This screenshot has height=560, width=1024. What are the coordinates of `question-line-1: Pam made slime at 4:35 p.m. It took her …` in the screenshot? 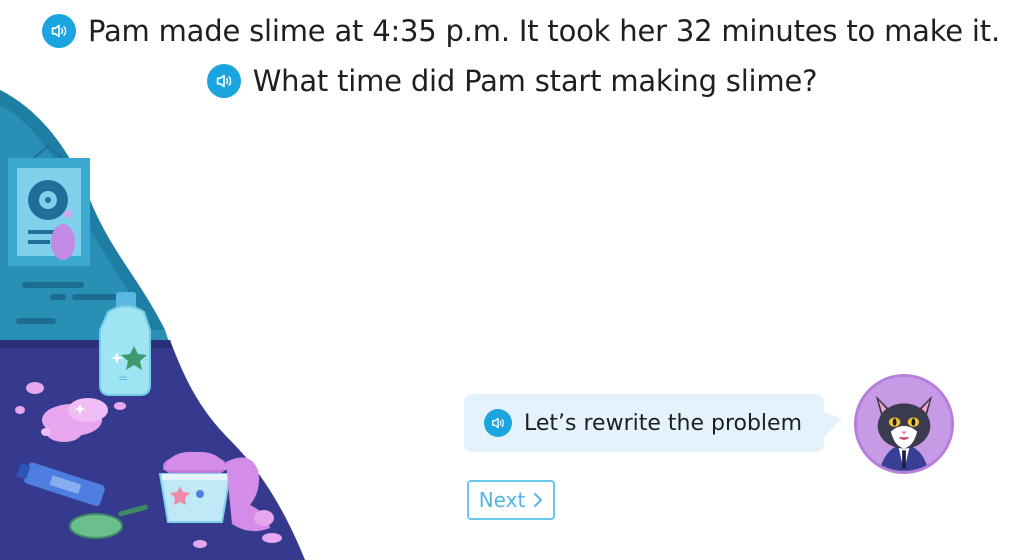 It's located at (521, 31).